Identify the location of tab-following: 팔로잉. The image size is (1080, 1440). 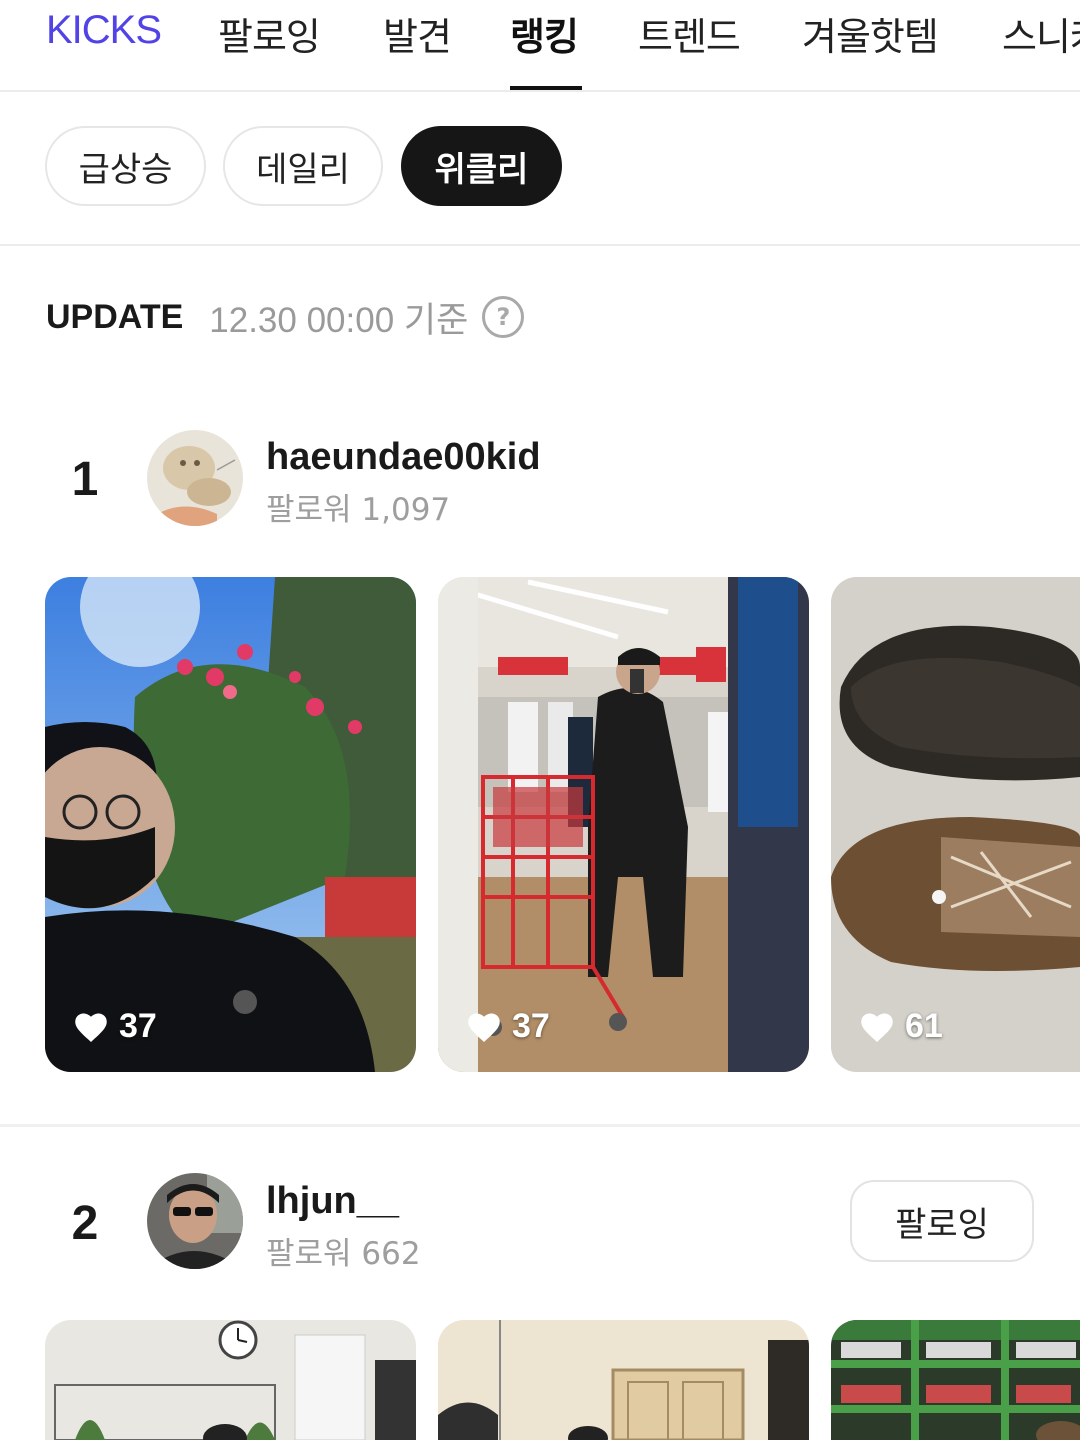
(269, 33).